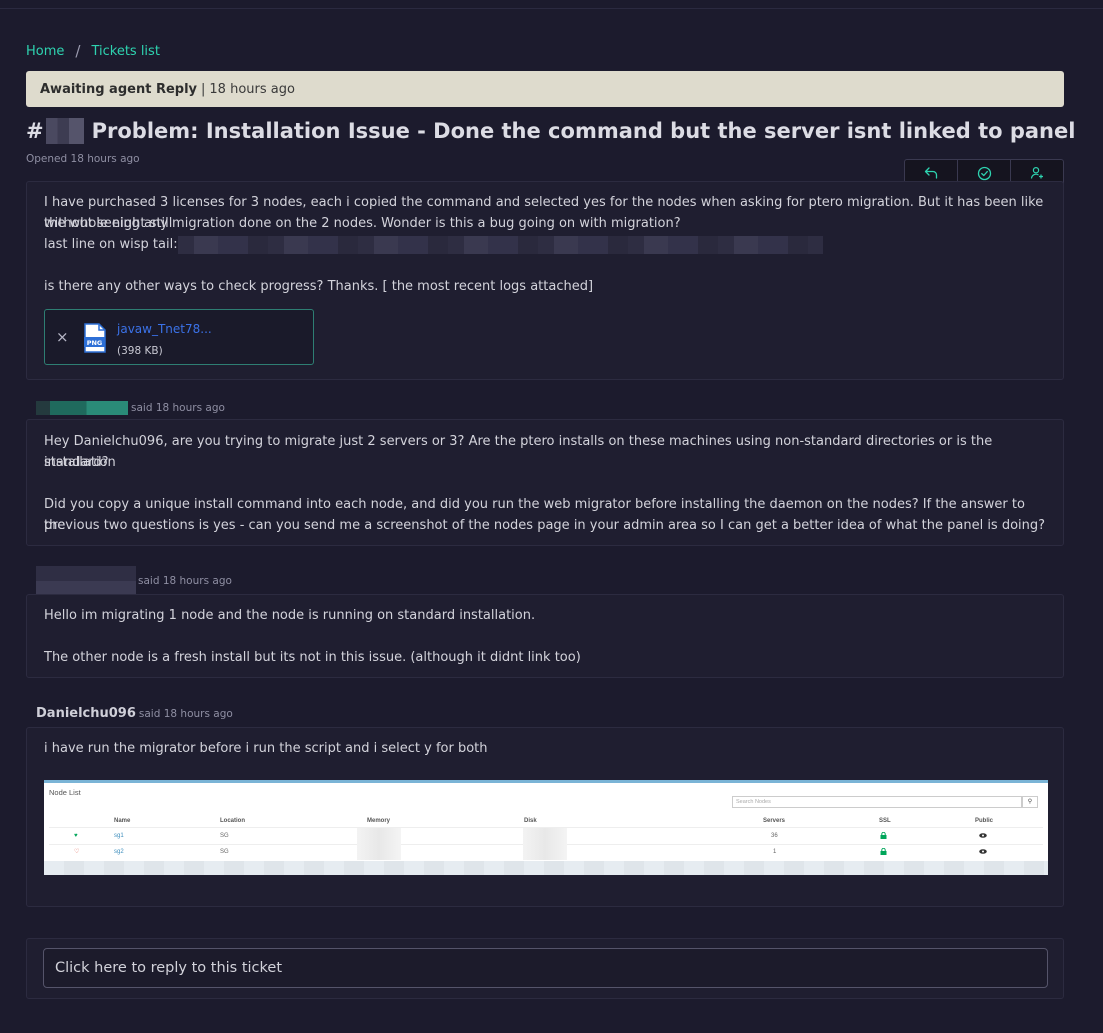 This screenshot has width=1103, height=1033. Describe the element at coordinates (931, 173) in the screenshot. I see `reply-icon` at that location.